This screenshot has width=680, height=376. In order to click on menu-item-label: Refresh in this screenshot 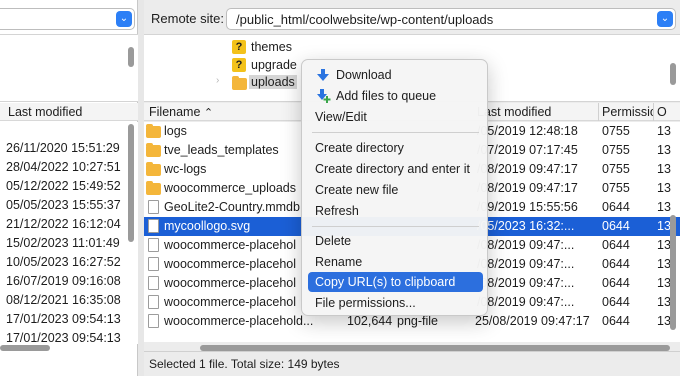, I will do `click(337, 211)`.